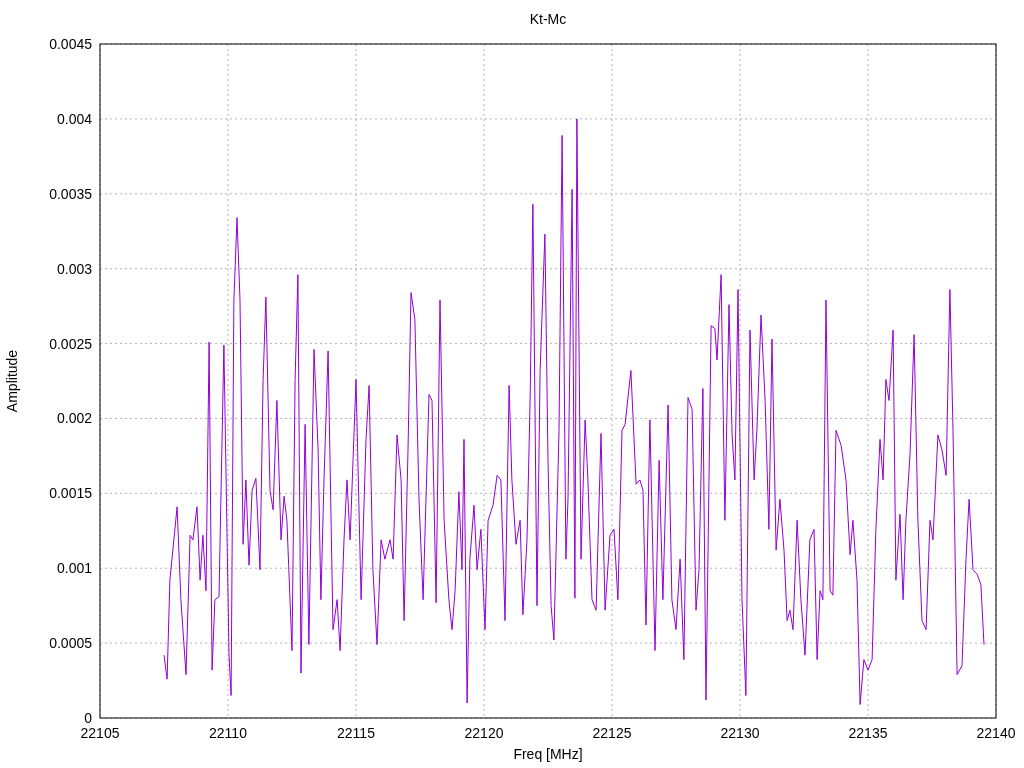 This screenshot has height=768, width=1024. What do you see at coordinates (484, 733) in the screenshot?
I see `x-tick-label: 22120` at bounding box center [484, 733].